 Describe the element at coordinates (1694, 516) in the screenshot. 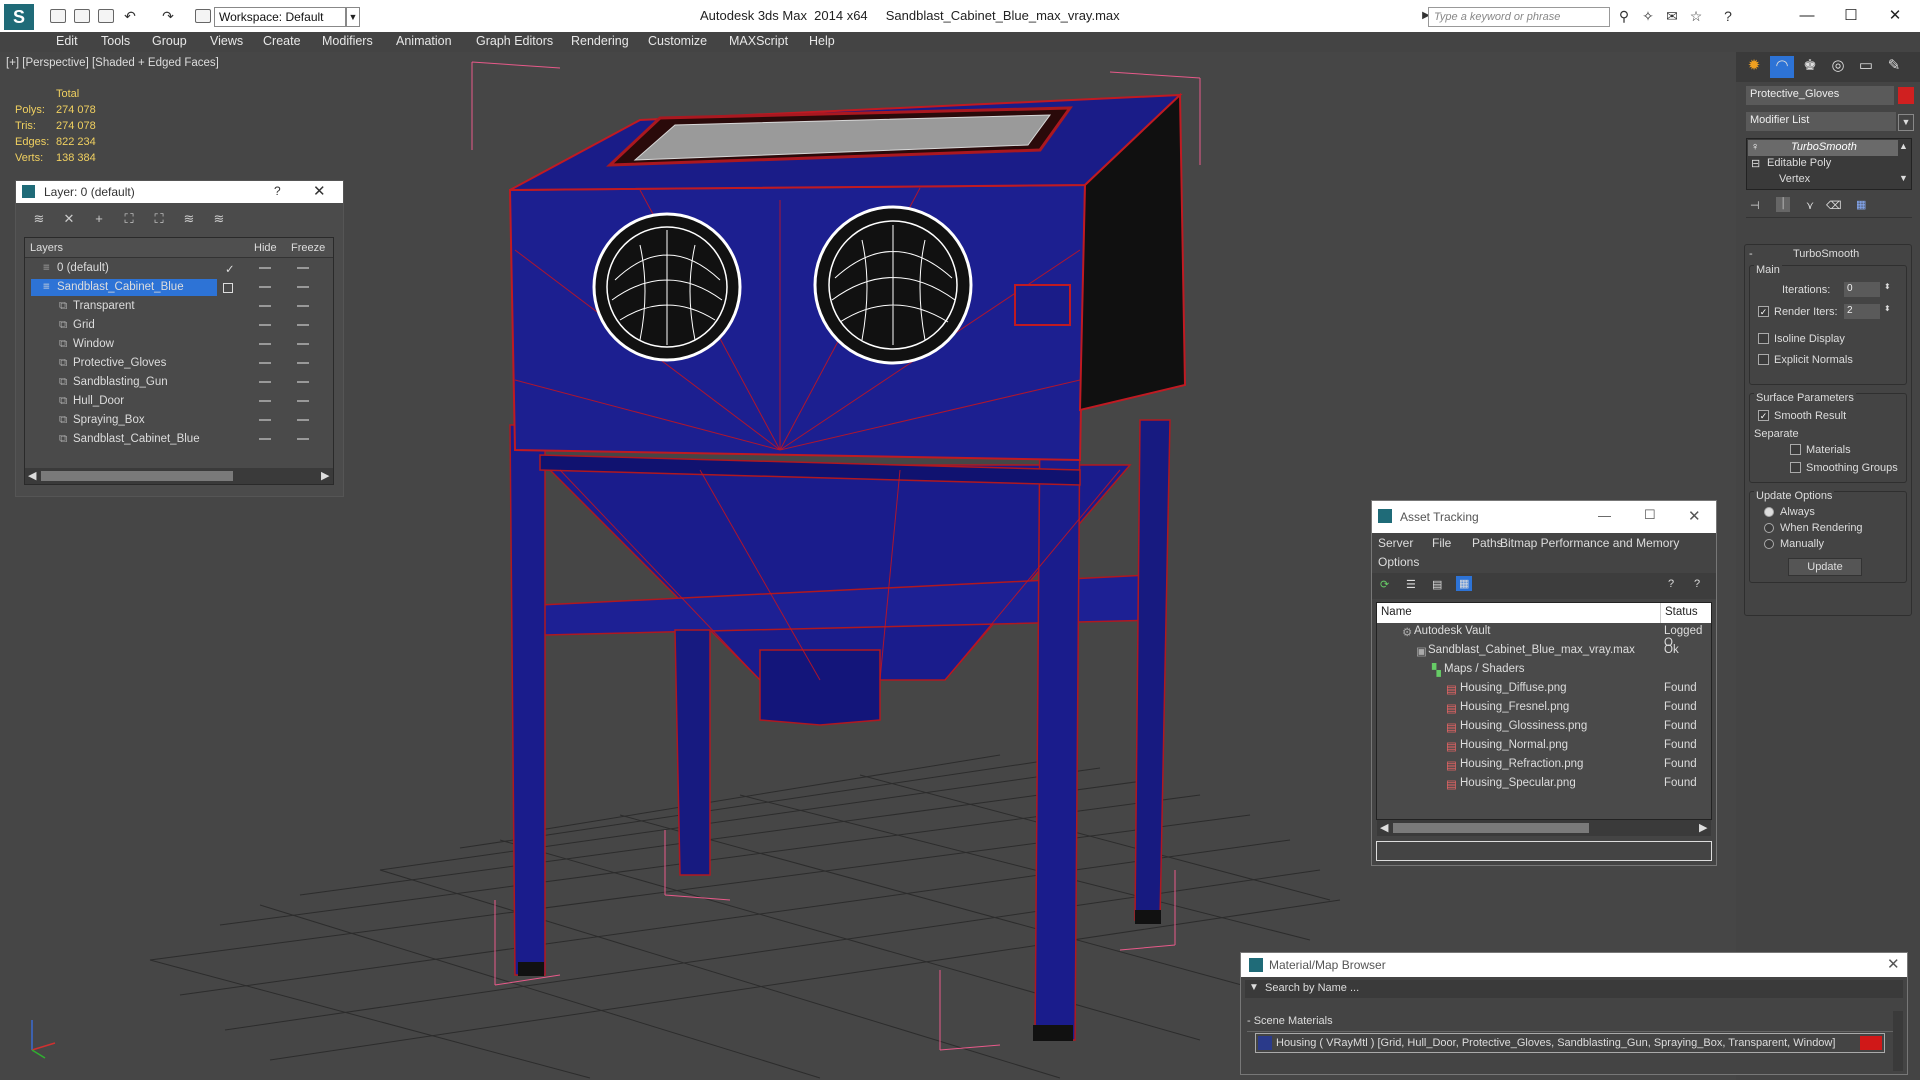

I see `close-icon: ✕` at that location.